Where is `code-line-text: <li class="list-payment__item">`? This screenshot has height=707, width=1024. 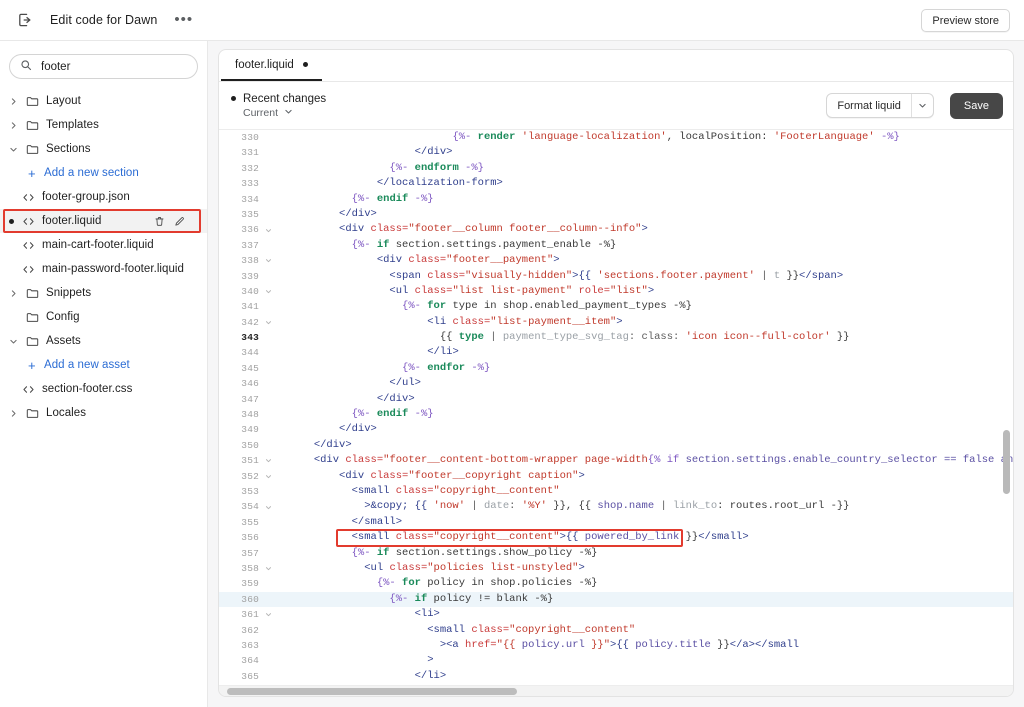
code-line-text: <li class="list-payment__item"> is located at coordinates (525, 321).